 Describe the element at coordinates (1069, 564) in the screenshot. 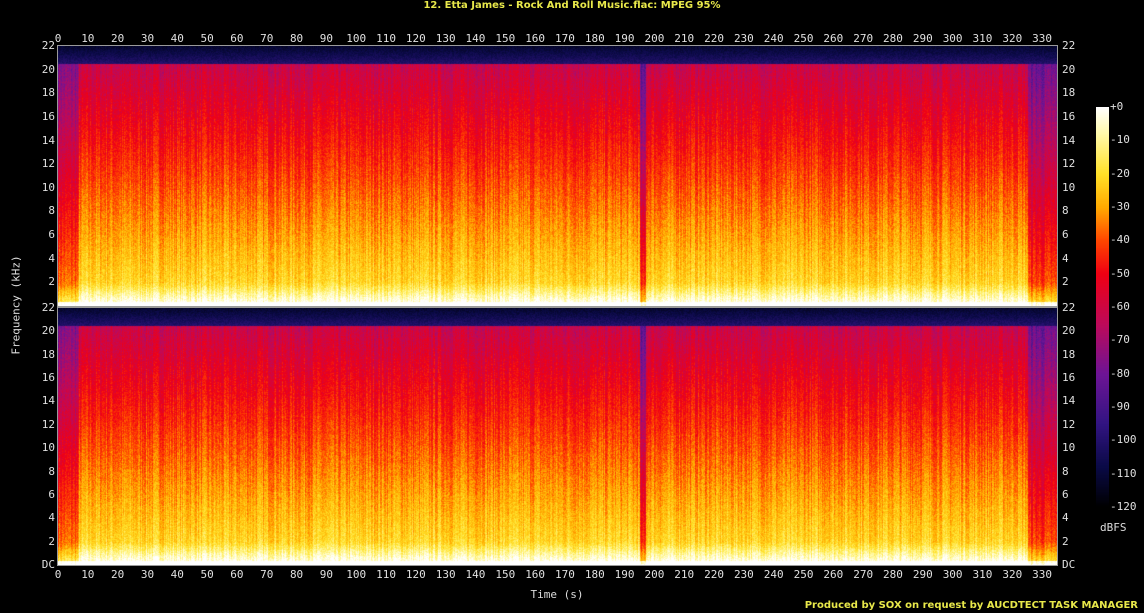

I see `y-tick-label-right: DC` at that location.